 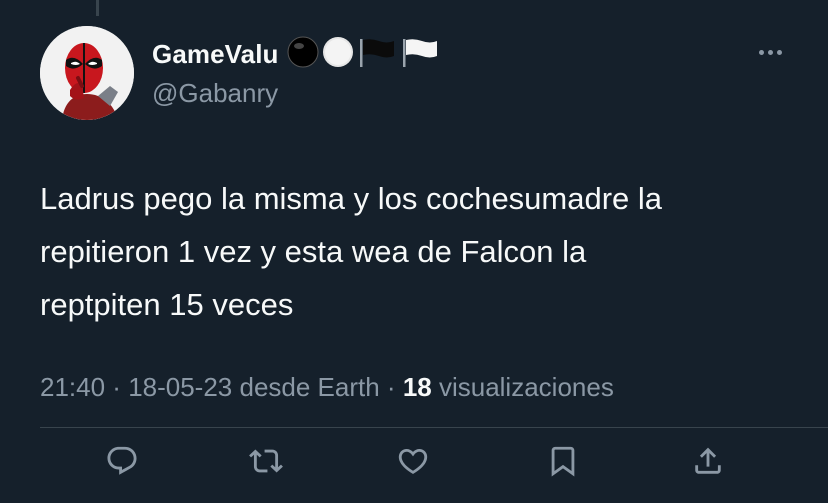 I want to click on more-options-button, so click(x=770, y=52).